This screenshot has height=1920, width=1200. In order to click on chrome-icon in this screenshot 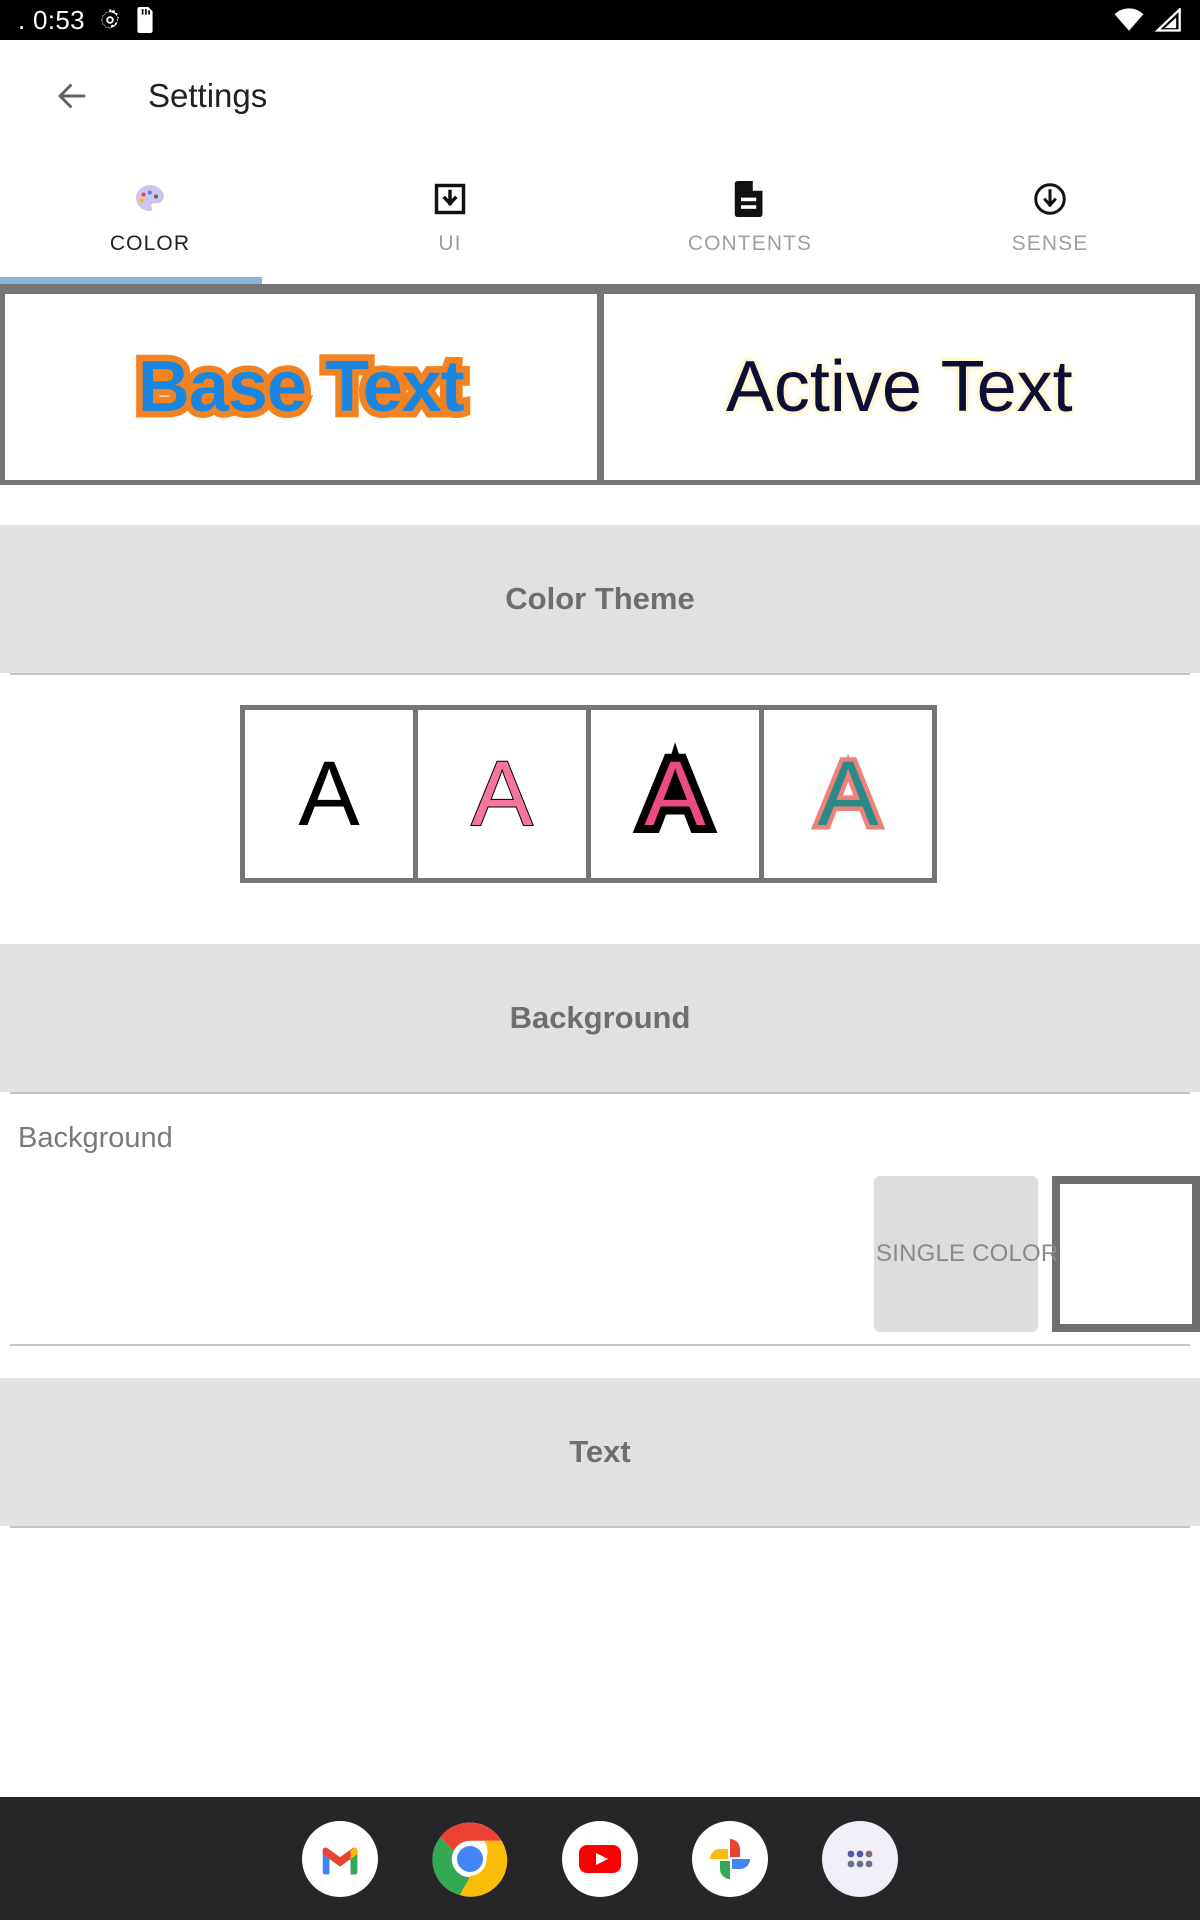, I will do `click(470, 1859)`.